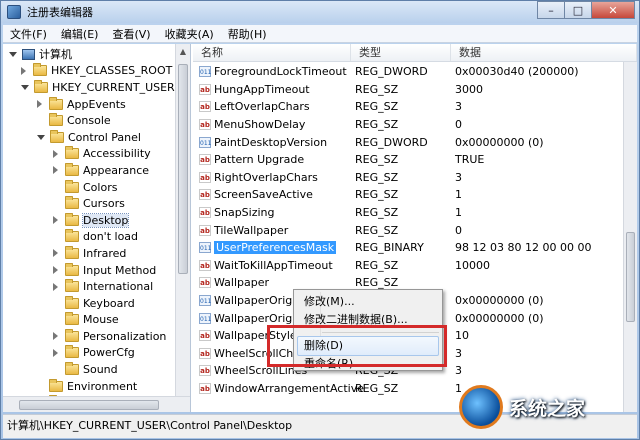 This screenshot has width=640, height=440. Describe the element at coordinates (244, 213) in the screenshot. I see `value-name: SnapSizing` at that location.